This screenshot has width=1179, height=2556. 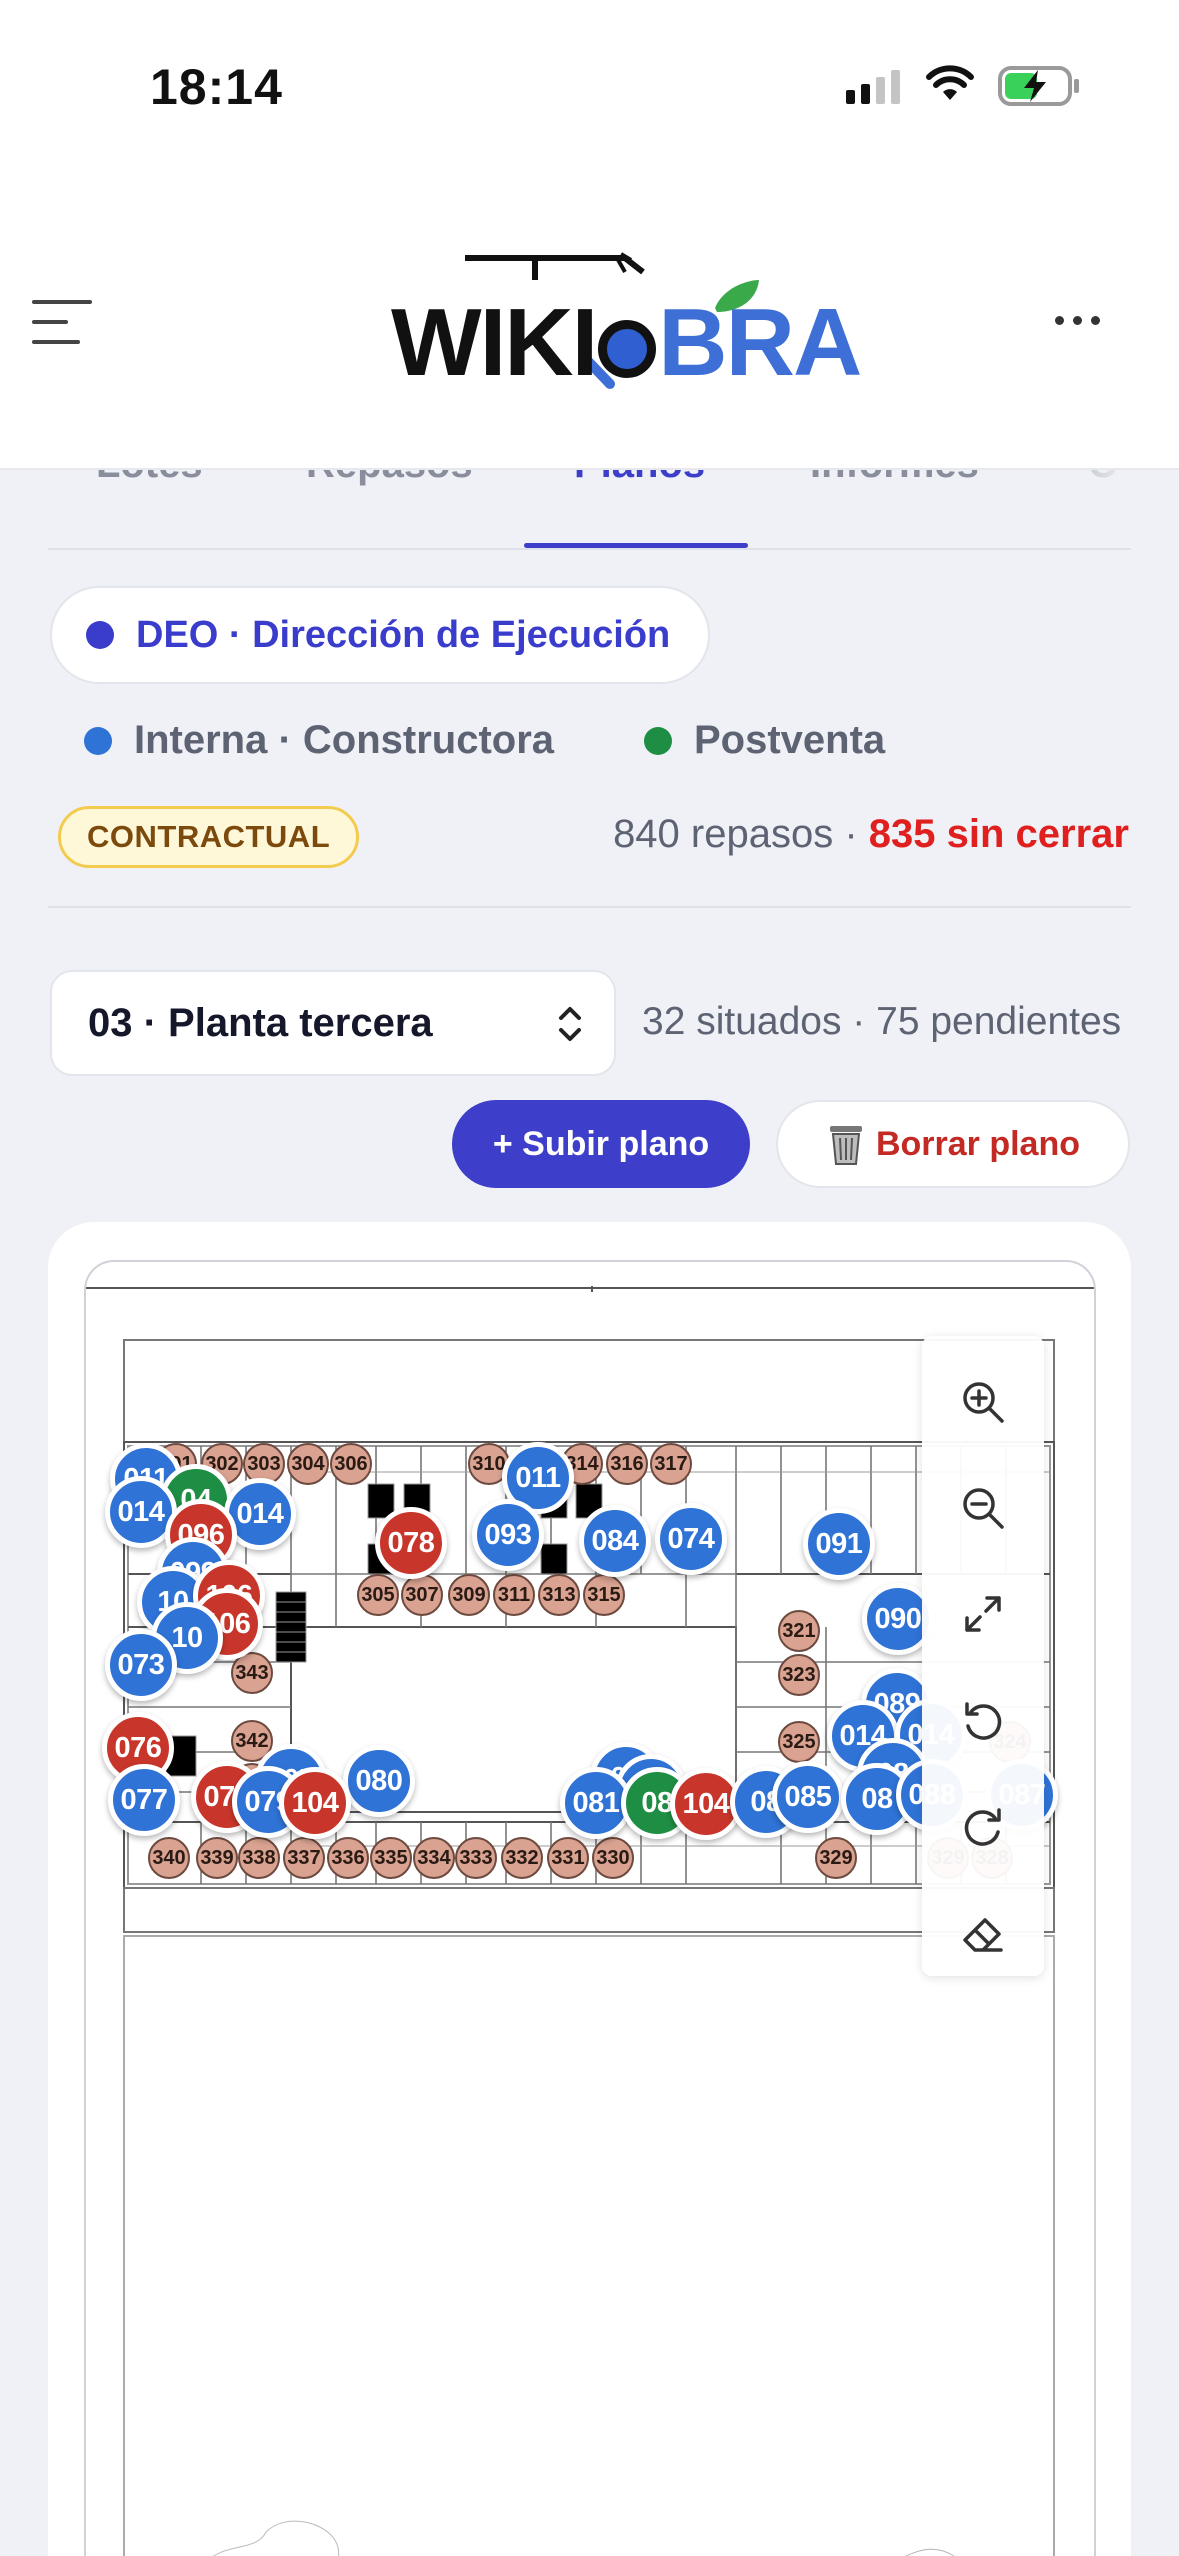 What do you see at coordinates (351, 1464) in the screenshot?
I see `room-label: 306` at bounding box center [351, 1464].